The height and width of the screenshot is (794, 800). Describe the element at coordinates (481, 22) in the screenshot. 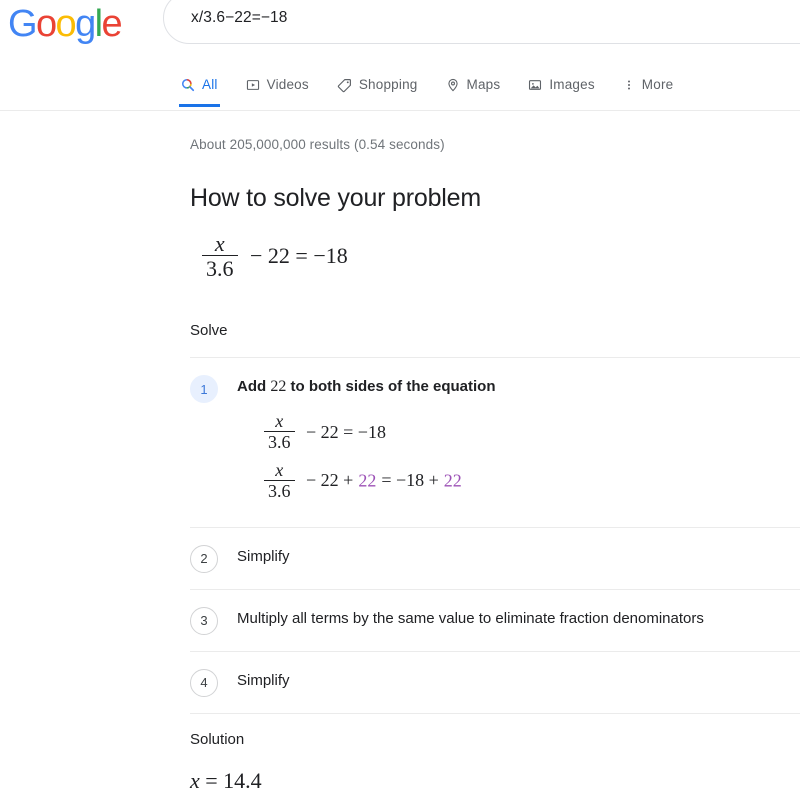

I see `search-box: x/3.6−22=−18` at that location.